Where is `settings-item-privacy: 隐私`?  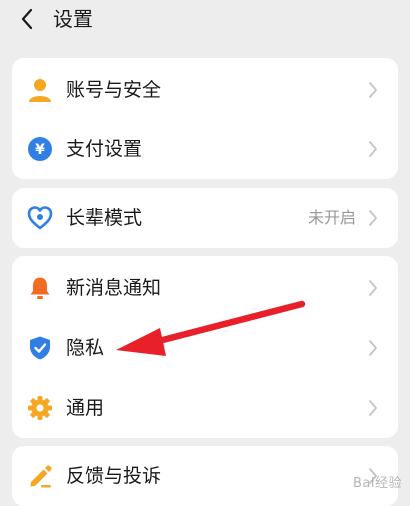 settings-item-privacy: 隐私 is located at coordinates (205, 348).